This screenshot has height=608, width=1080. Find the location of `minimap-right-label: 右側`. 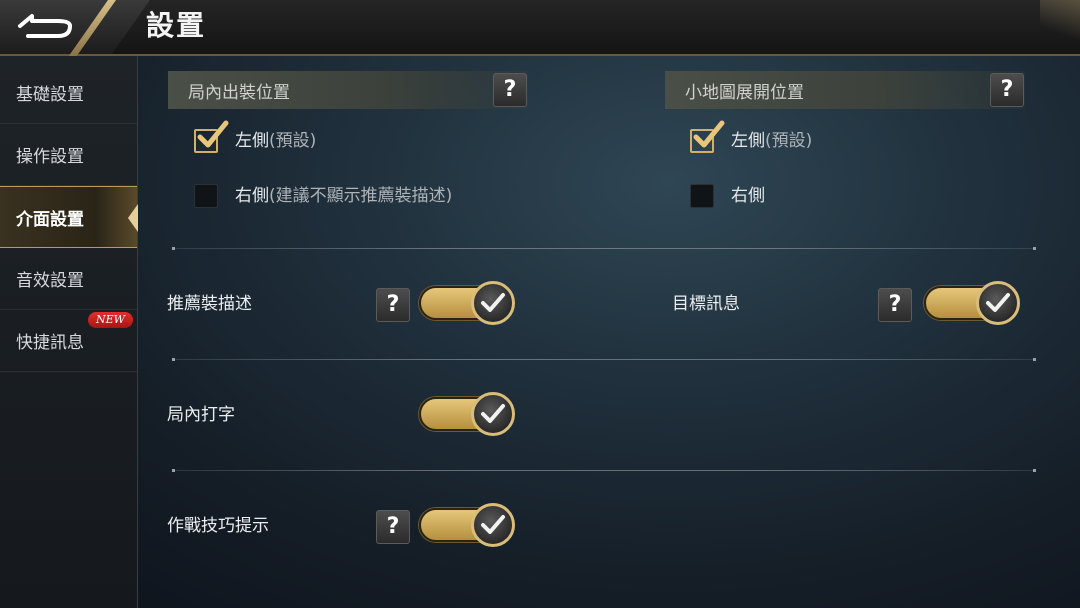

minimap-right-label: 右側 is located at coordinates (748, 196).